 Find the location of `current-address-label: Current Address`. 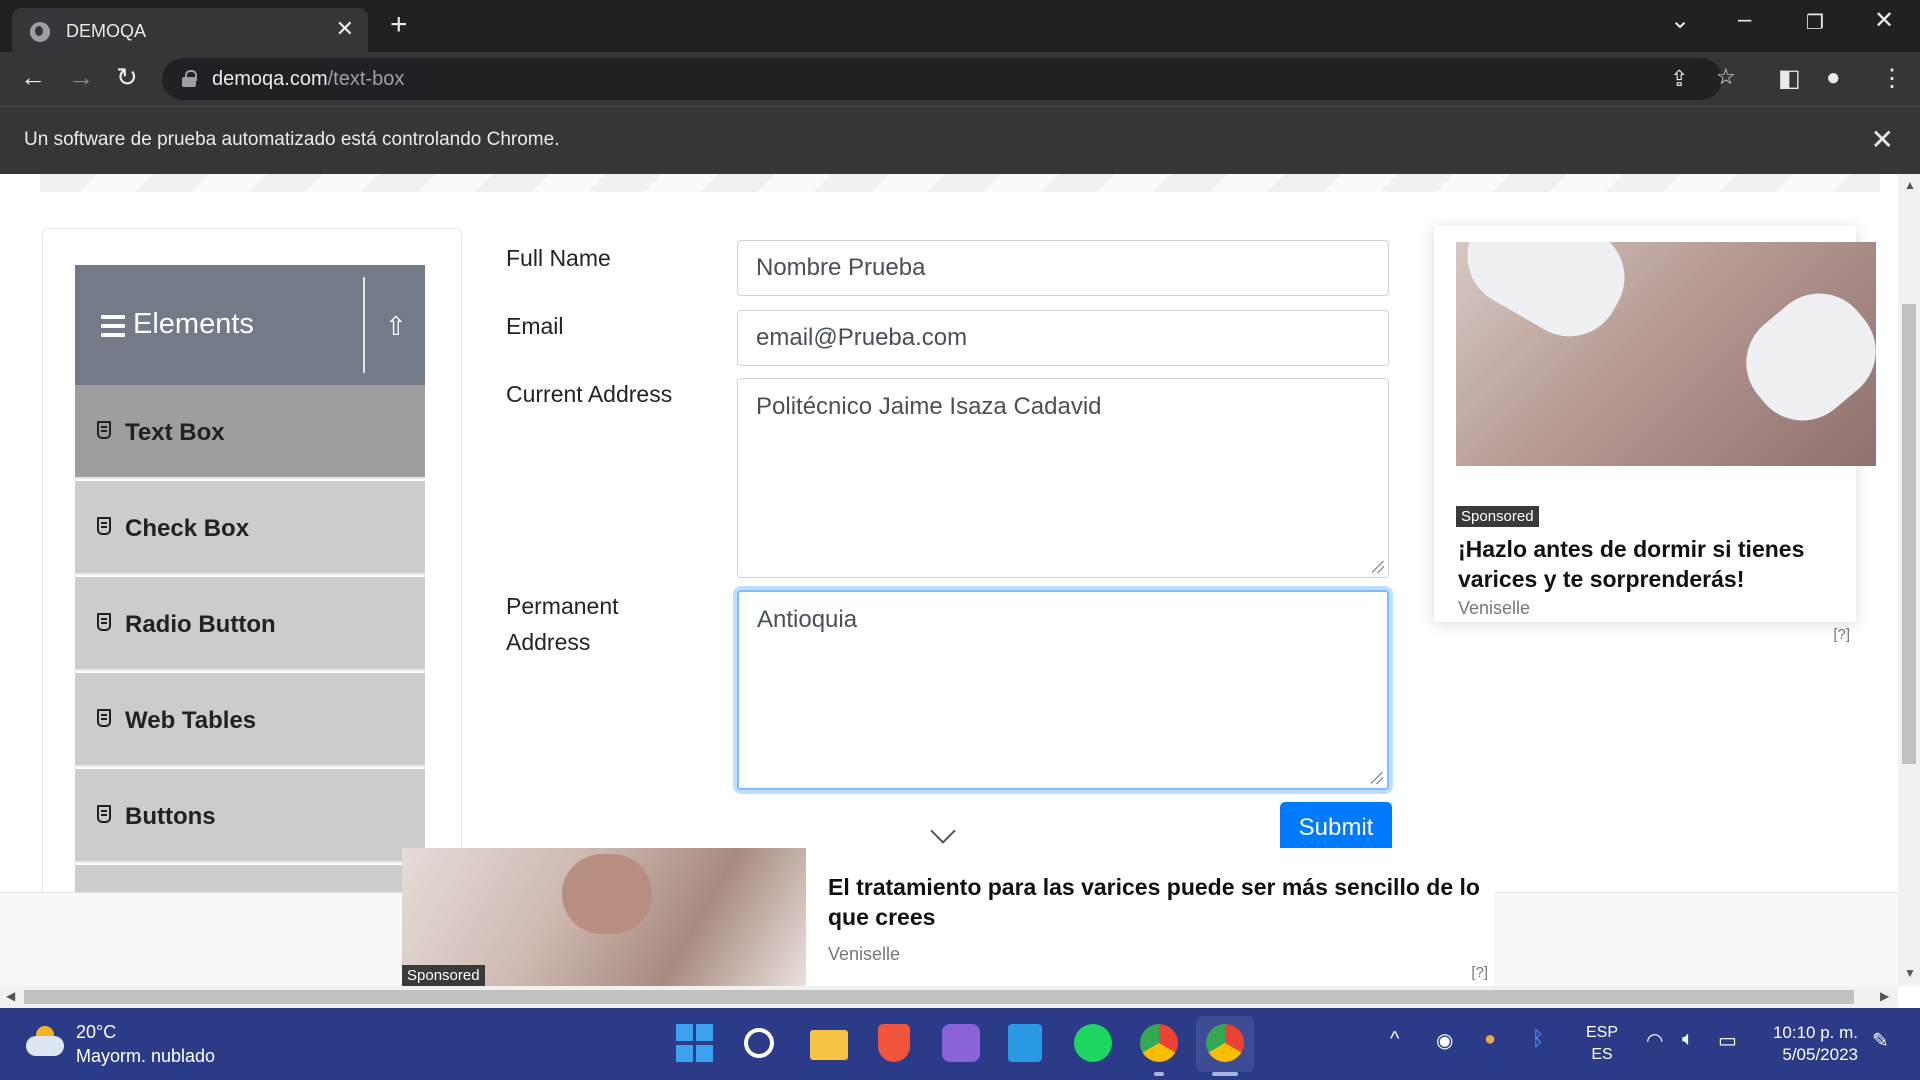

current-address-label: Current Address is located at coordinates (589, 394).